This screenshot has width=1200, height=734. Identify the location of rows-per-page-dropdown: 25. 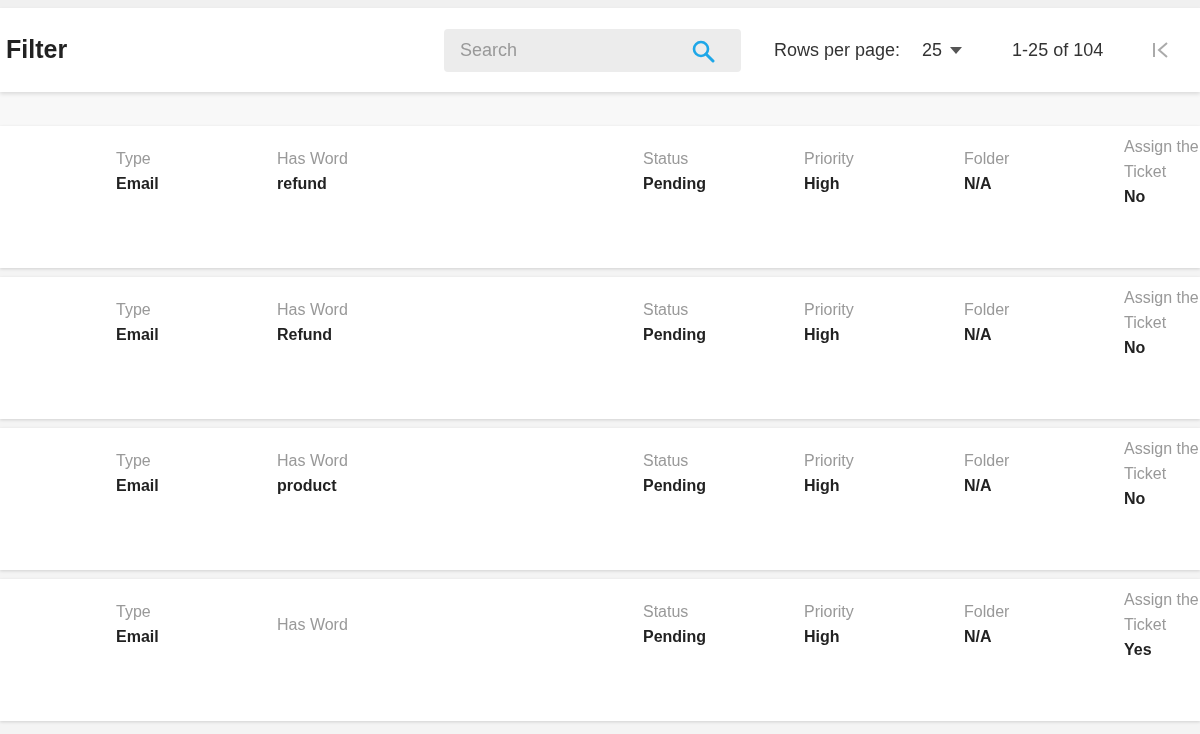
(942, 50).